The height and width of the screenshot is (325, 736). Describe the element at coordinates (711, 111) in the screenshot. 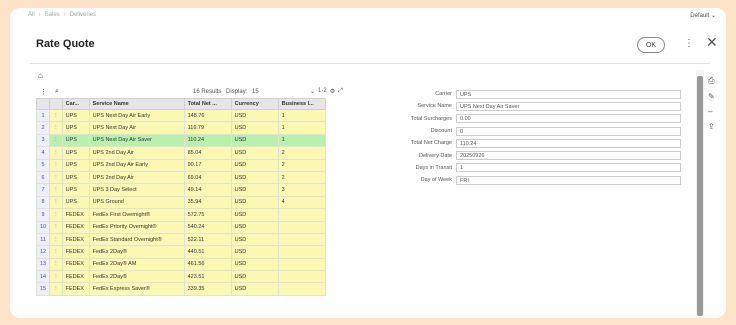

I see `minus-icon: –` at that location.